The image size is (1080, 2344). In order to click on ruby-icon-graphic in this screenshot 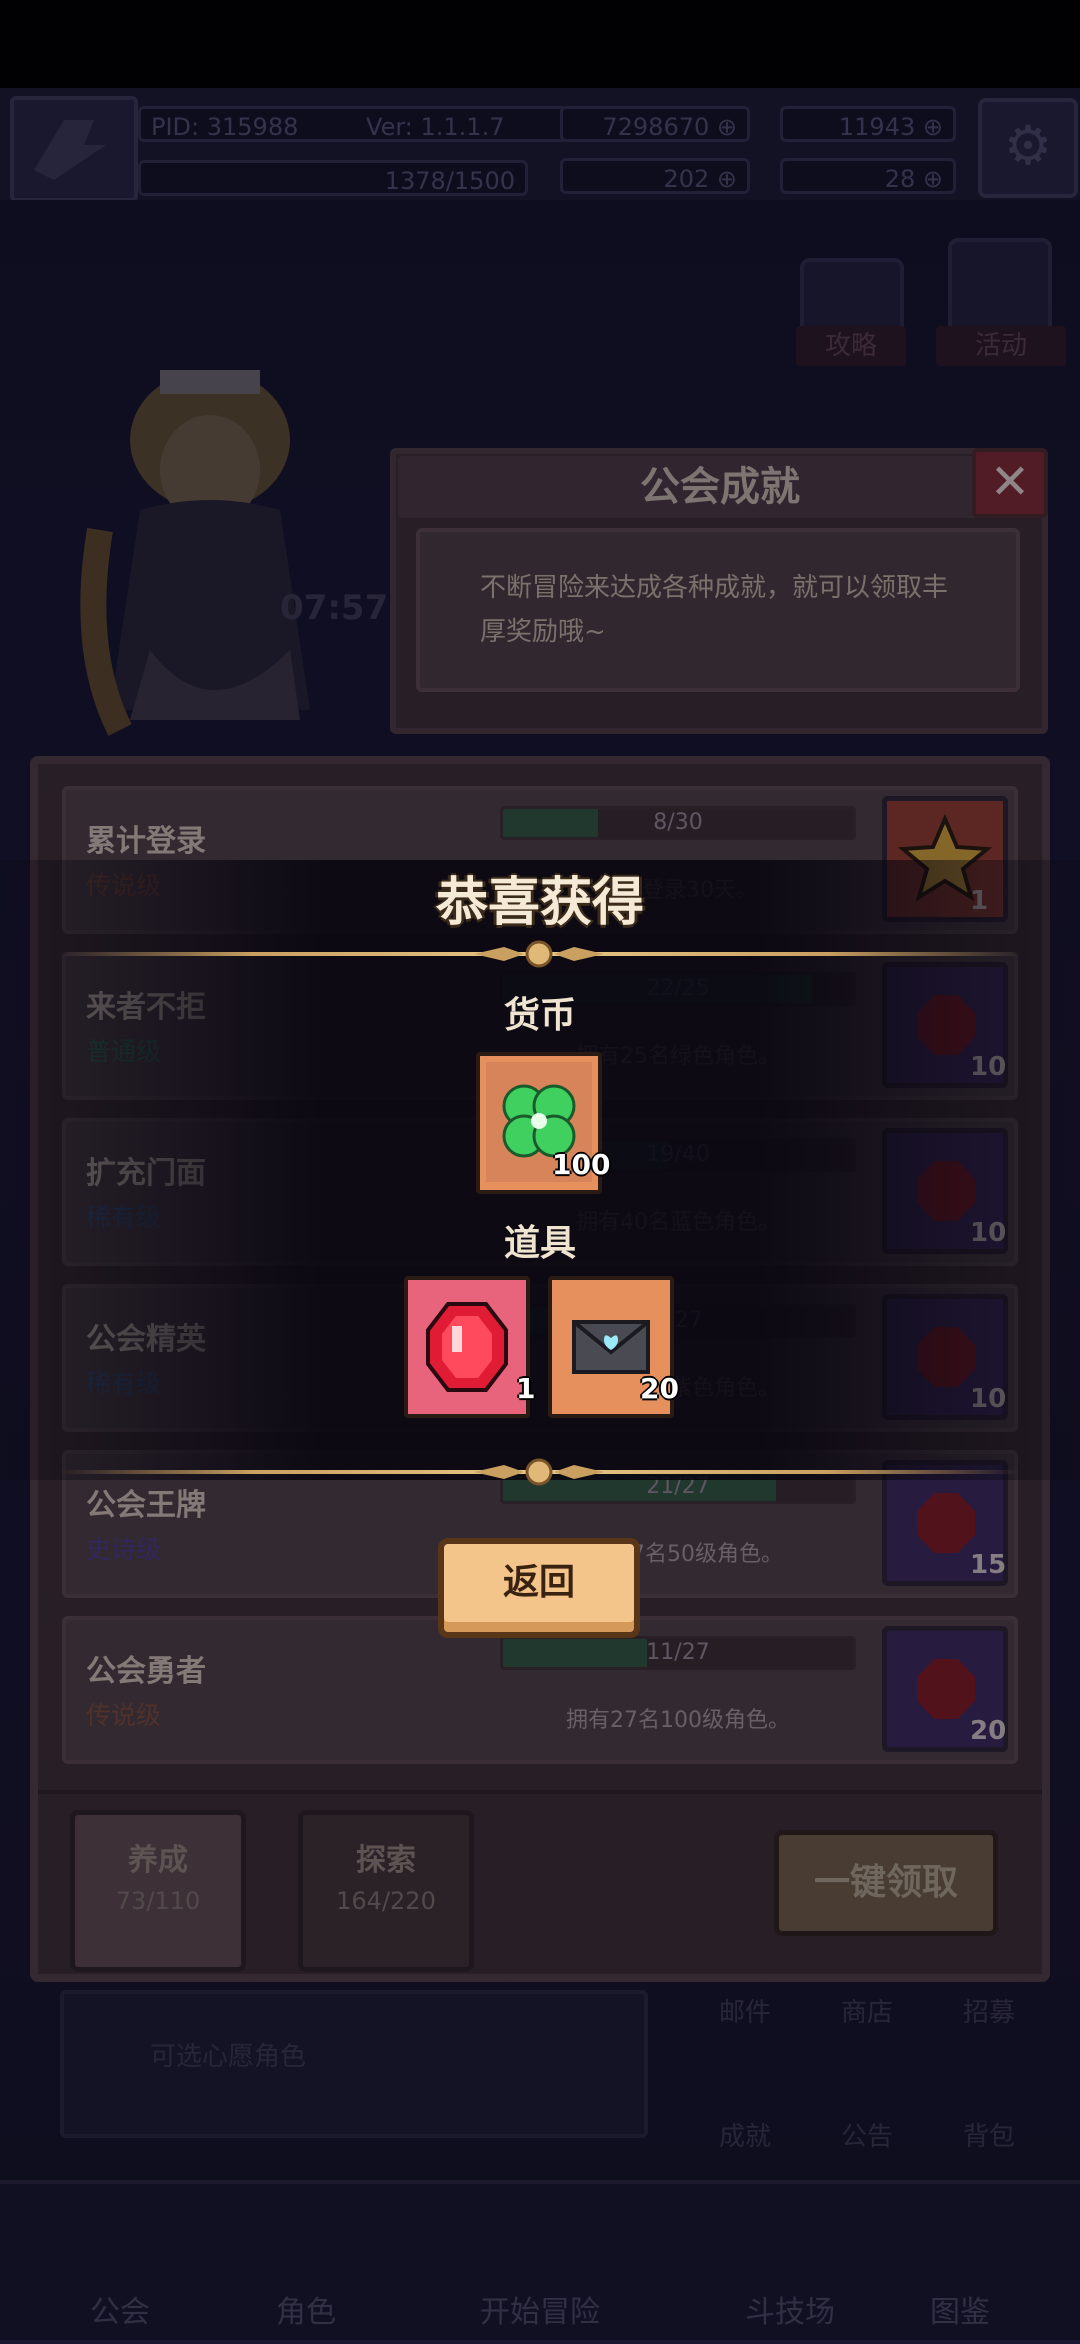, I will do `click(467, 1347)`.